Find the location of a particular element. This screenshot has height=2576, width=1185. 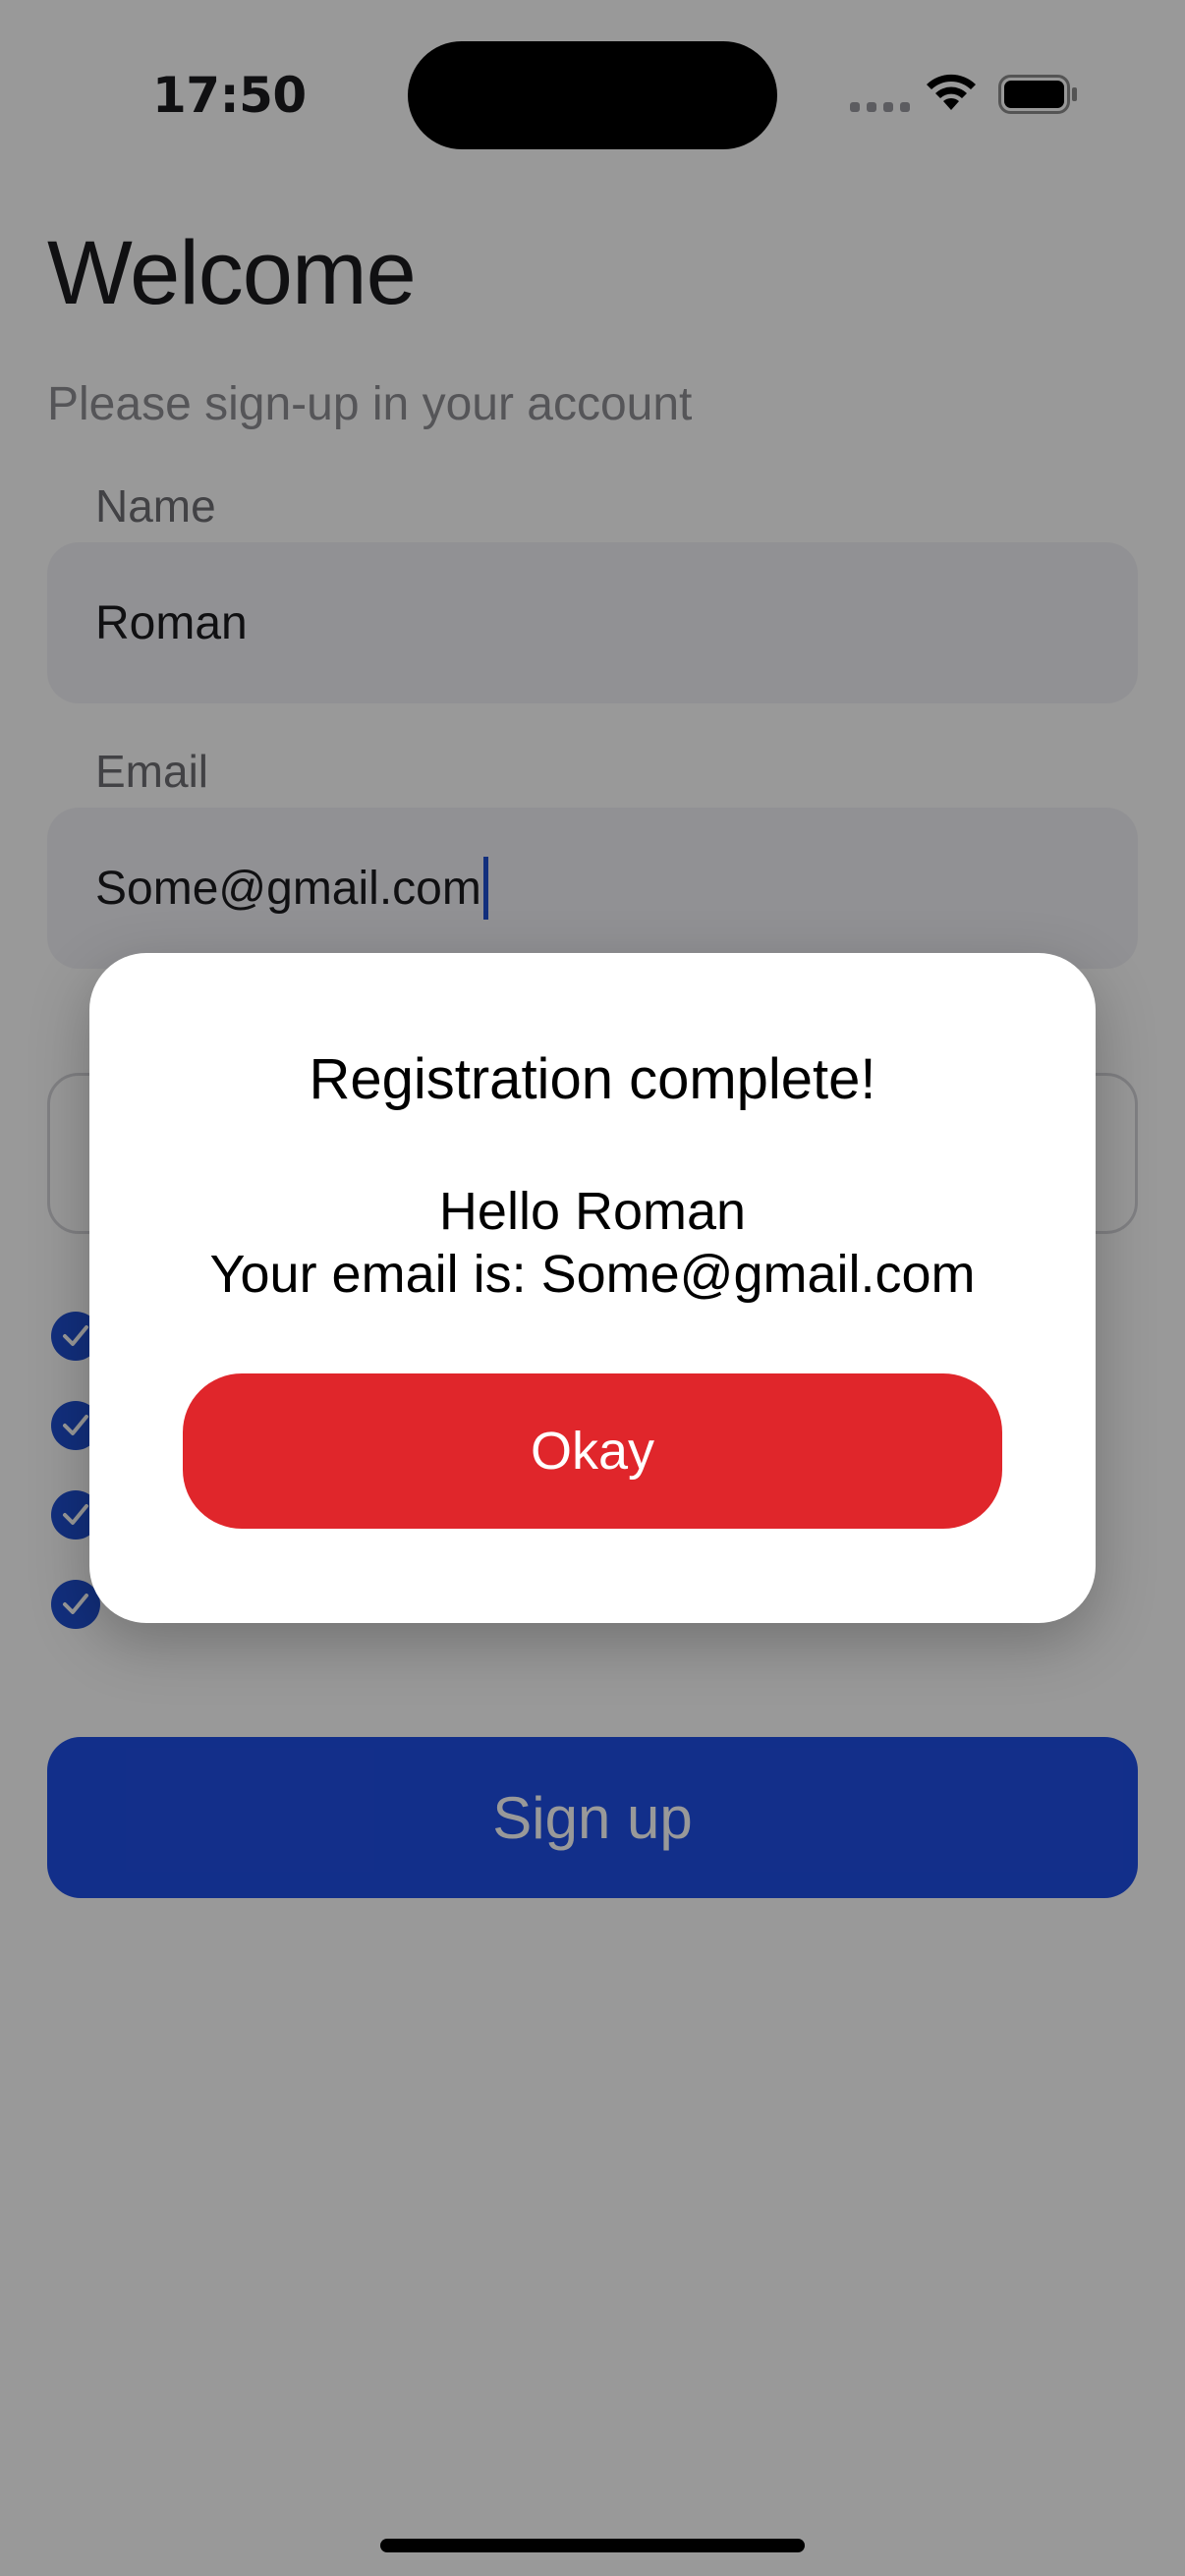

home-indicator is located at coordinates (592, 2545).